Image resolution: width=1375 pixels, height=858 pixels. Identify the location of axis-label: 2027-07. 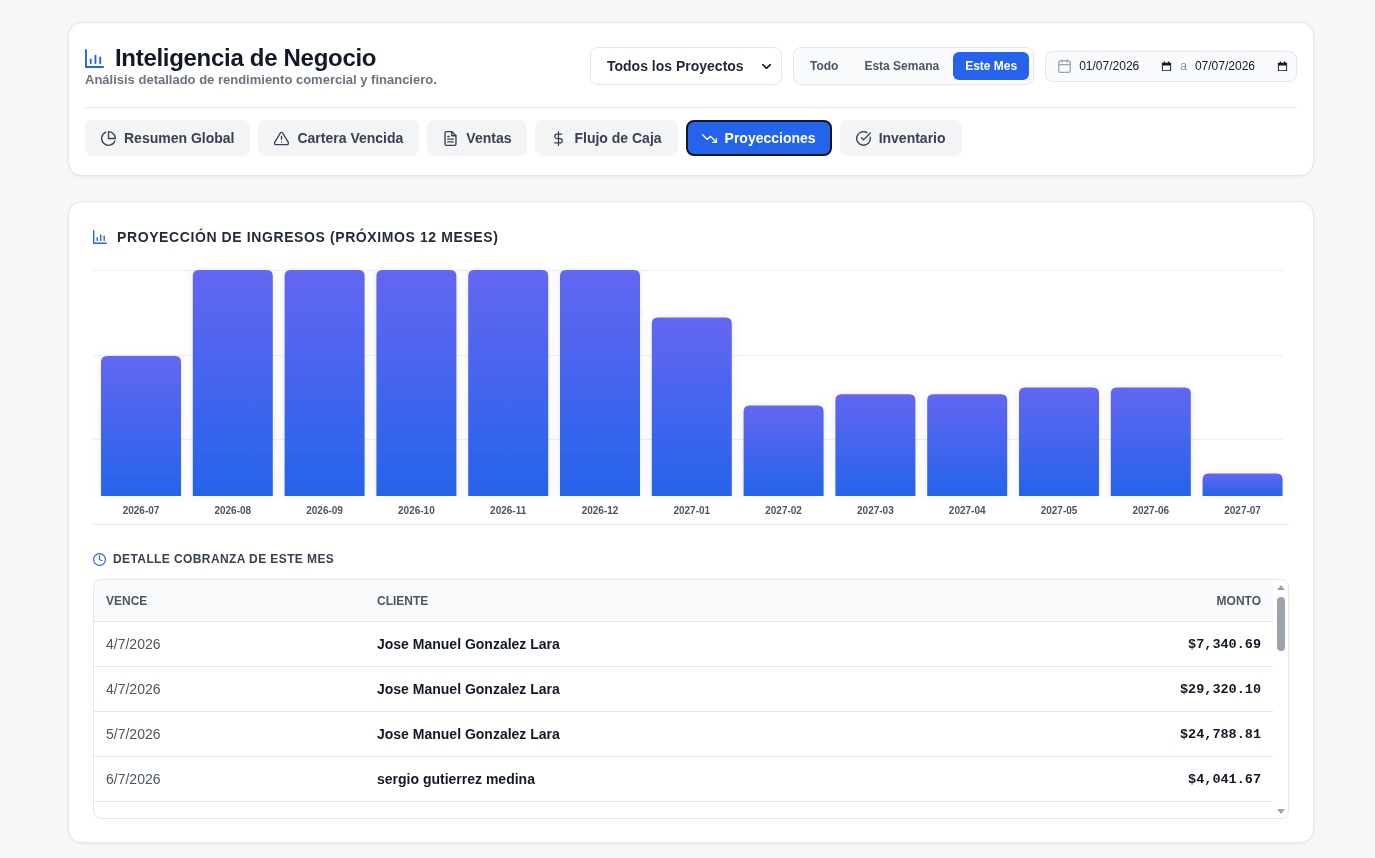
(1242, 510).